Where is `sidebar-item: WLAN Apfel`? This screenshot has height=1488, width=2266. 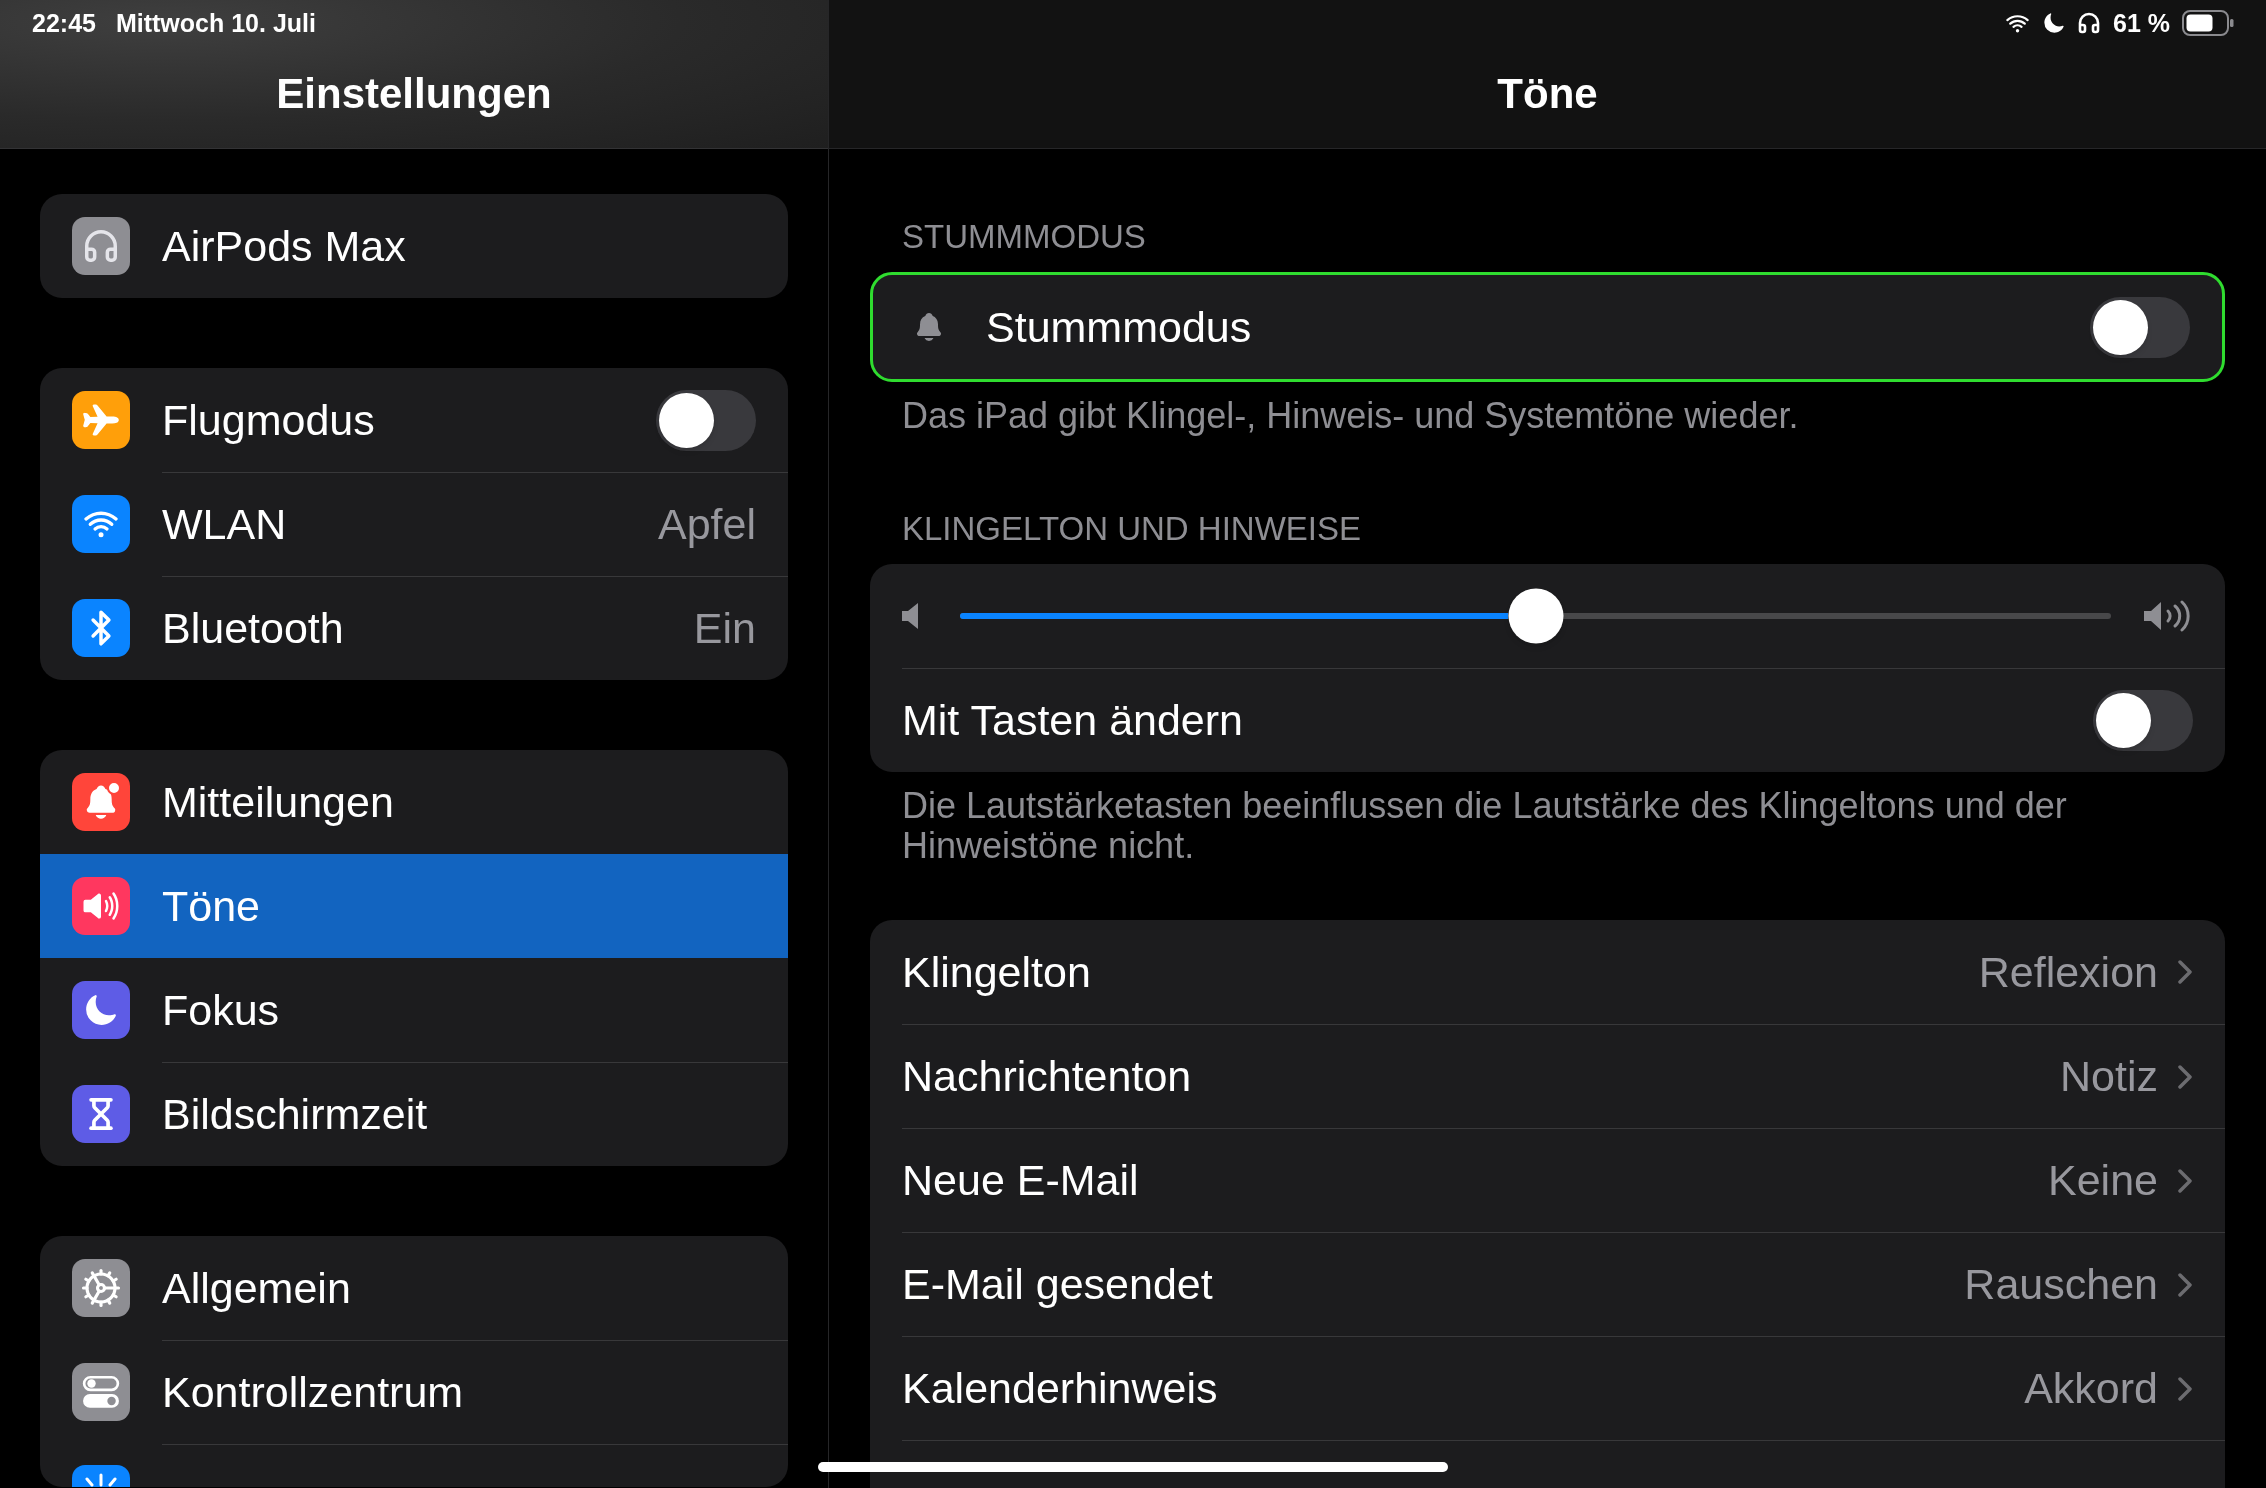 sidebar-item: WLAN Apfel is located at coordinates (414, 524).